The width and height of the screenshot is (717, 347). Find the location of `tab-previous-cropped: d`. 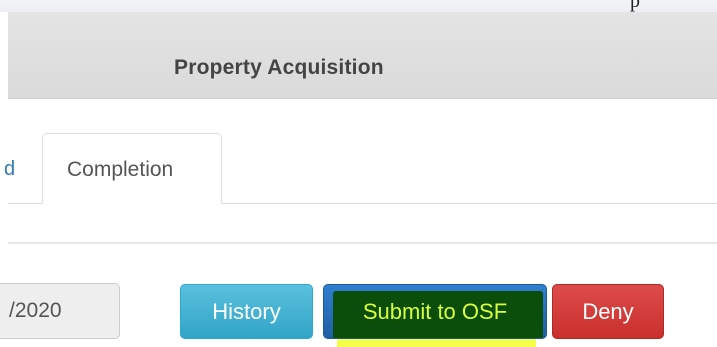

tab-previous-cropped: d is located at coordinates (9, 169).